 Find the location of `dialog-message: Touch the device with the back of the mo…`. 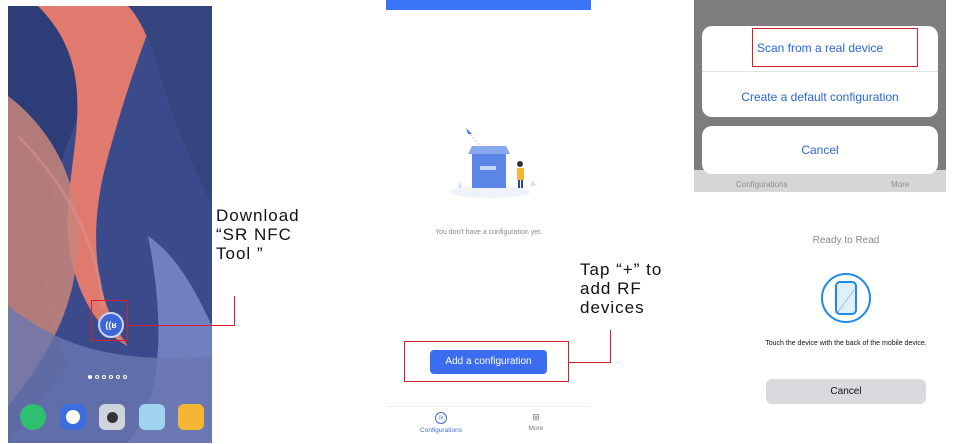

dialog-message: Touch the device with the back of the mo… is located at coordinates (846, 343).